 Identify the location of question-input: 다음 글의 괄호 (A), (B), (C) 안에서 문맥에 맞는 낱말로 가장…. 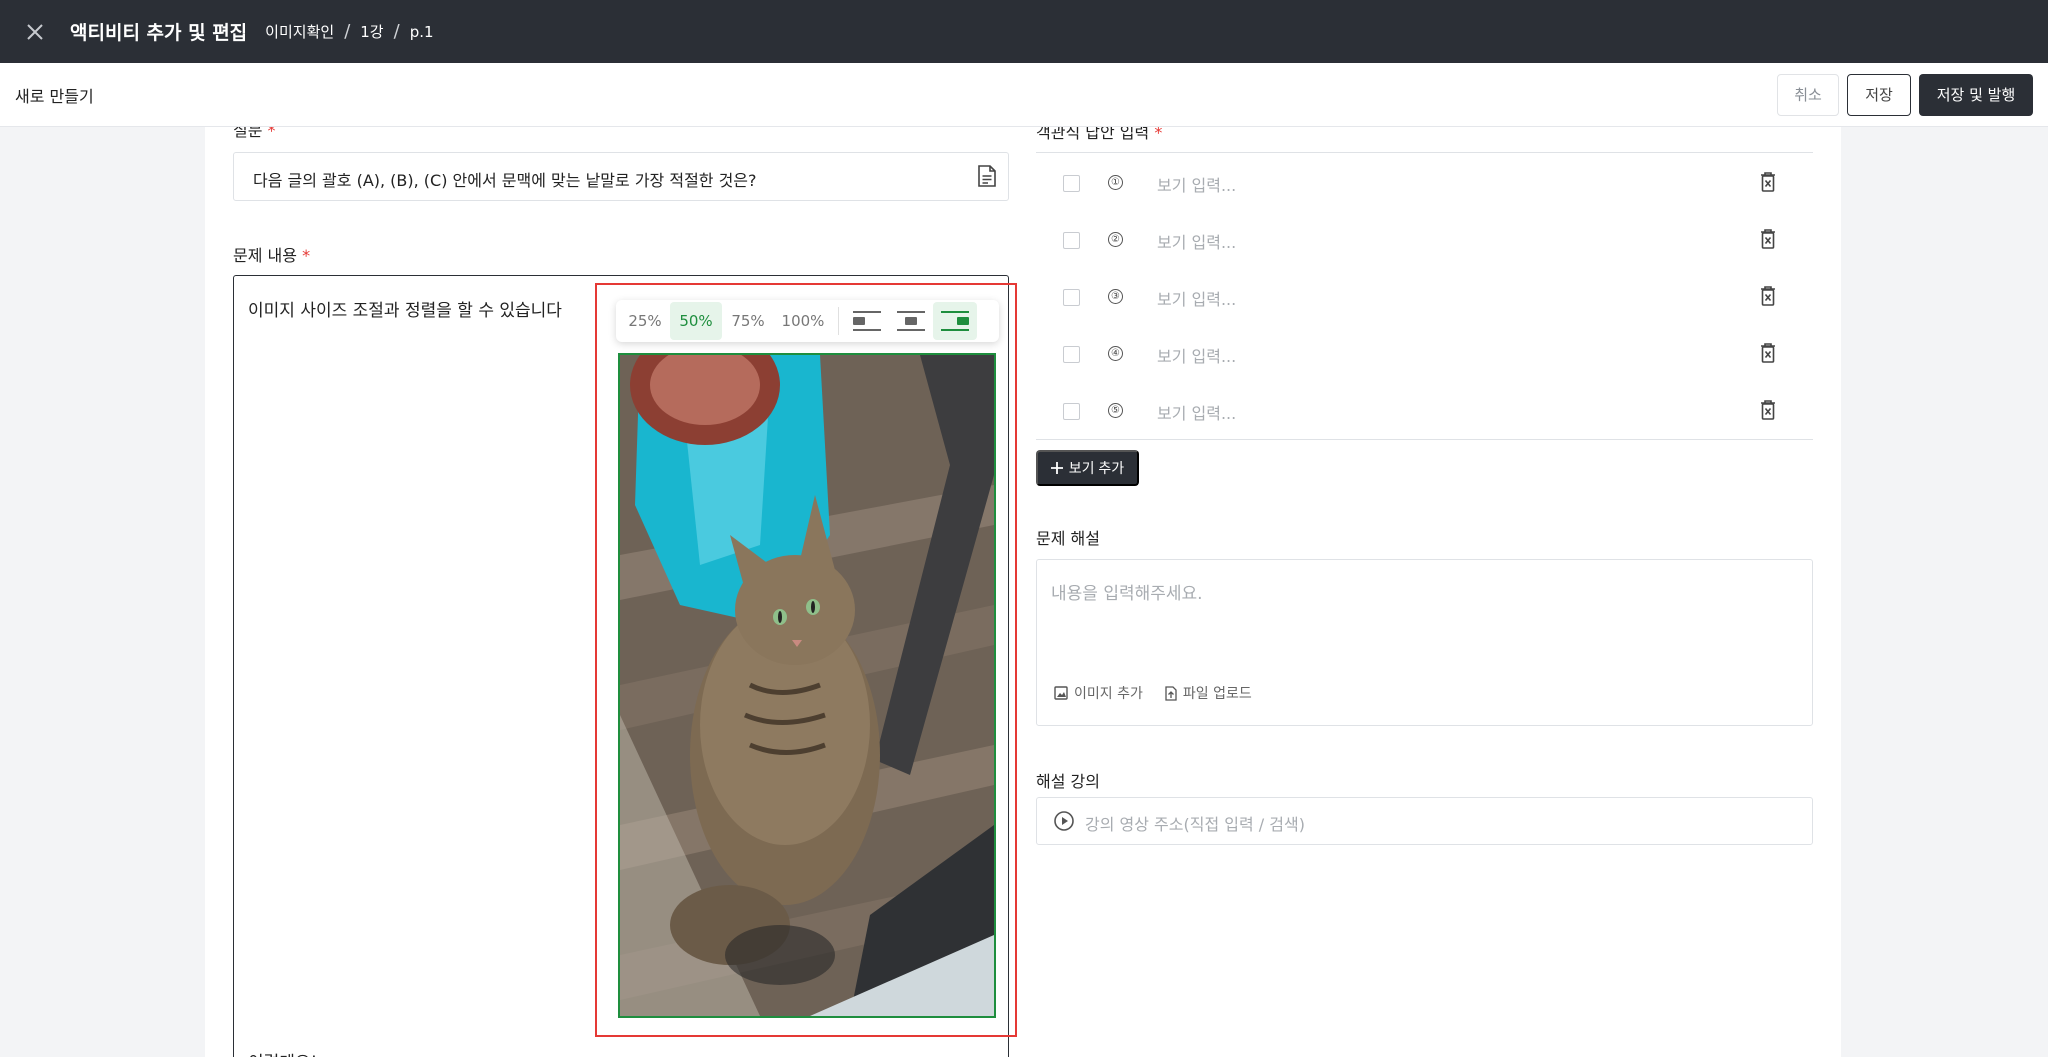
(621, 176).